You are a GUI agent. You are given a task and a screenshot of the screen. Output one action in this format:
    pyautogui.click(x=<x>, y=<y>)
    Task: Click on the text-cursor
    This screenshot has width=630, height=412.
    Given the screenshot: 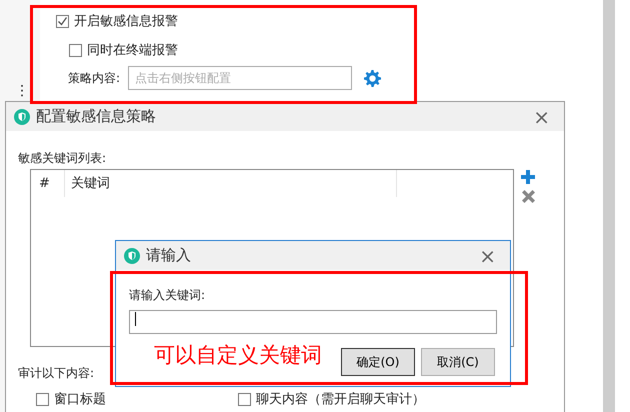 What is the action you would take?
    pyautogui.click(x=135, y=319)
    